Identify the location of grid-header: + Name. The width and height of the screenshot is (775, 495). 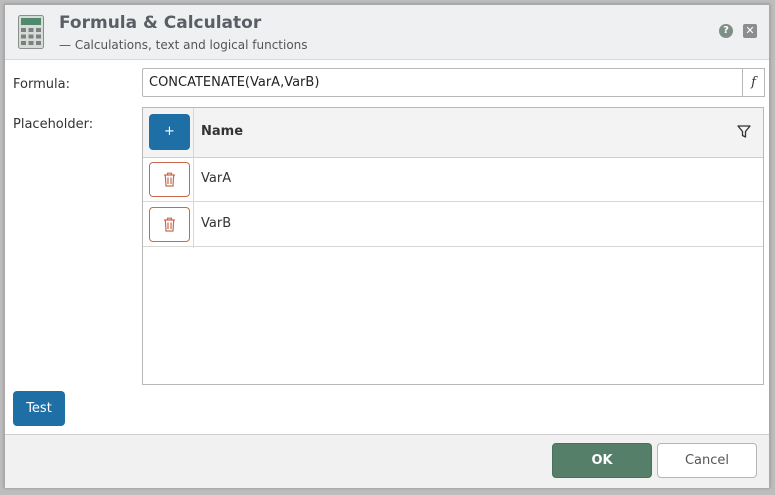
(453, 133).